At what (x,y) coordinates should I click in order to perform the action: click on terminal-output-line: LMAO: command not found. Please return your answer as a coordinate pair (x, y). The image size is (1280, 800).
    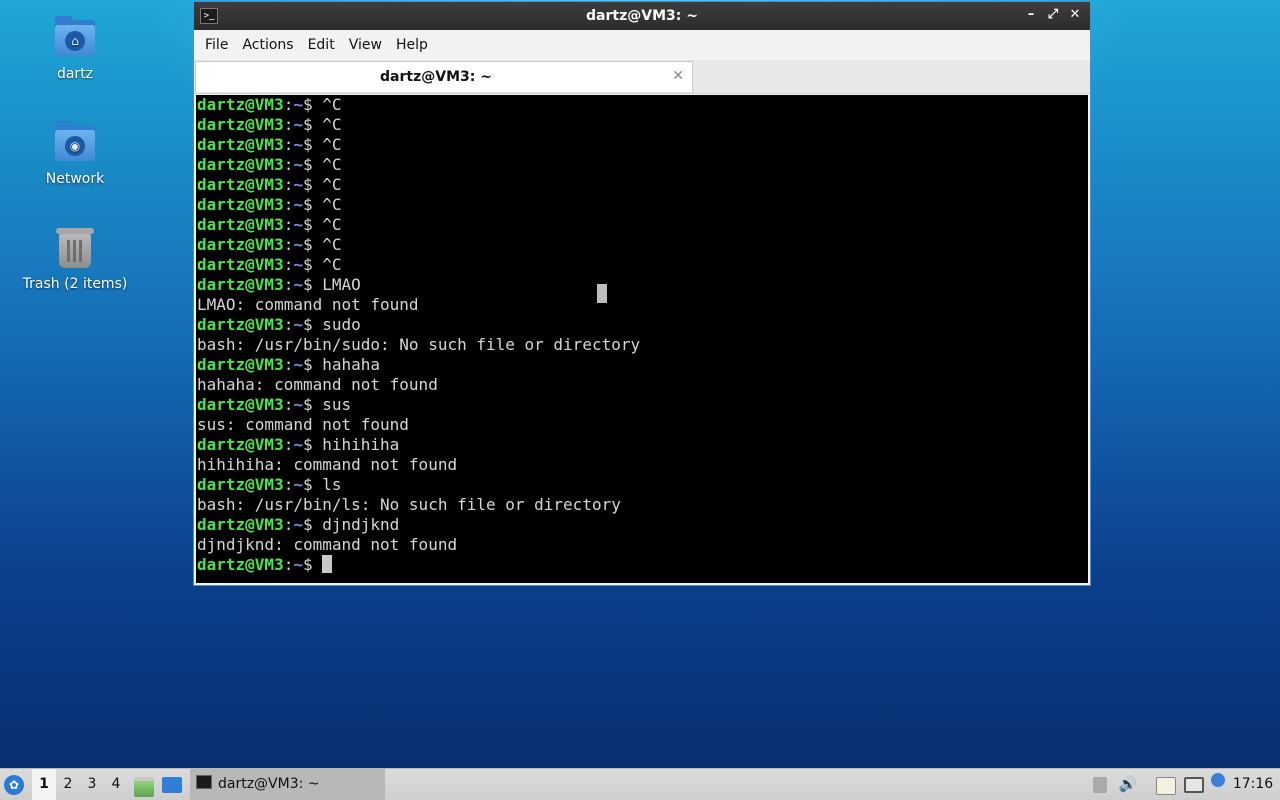
    Looking at the image, I should click on (308, 304).